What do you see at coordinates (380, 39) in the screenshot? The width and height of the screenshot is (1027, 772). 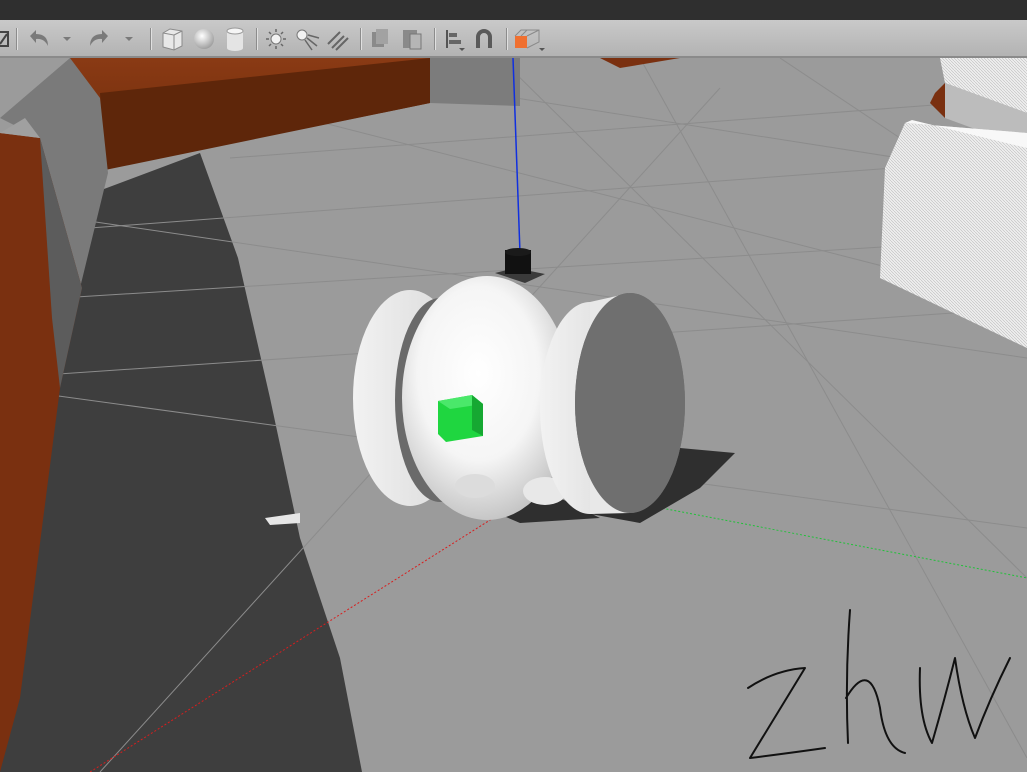 I see `copy-icon` at bounding box center [380, 39].